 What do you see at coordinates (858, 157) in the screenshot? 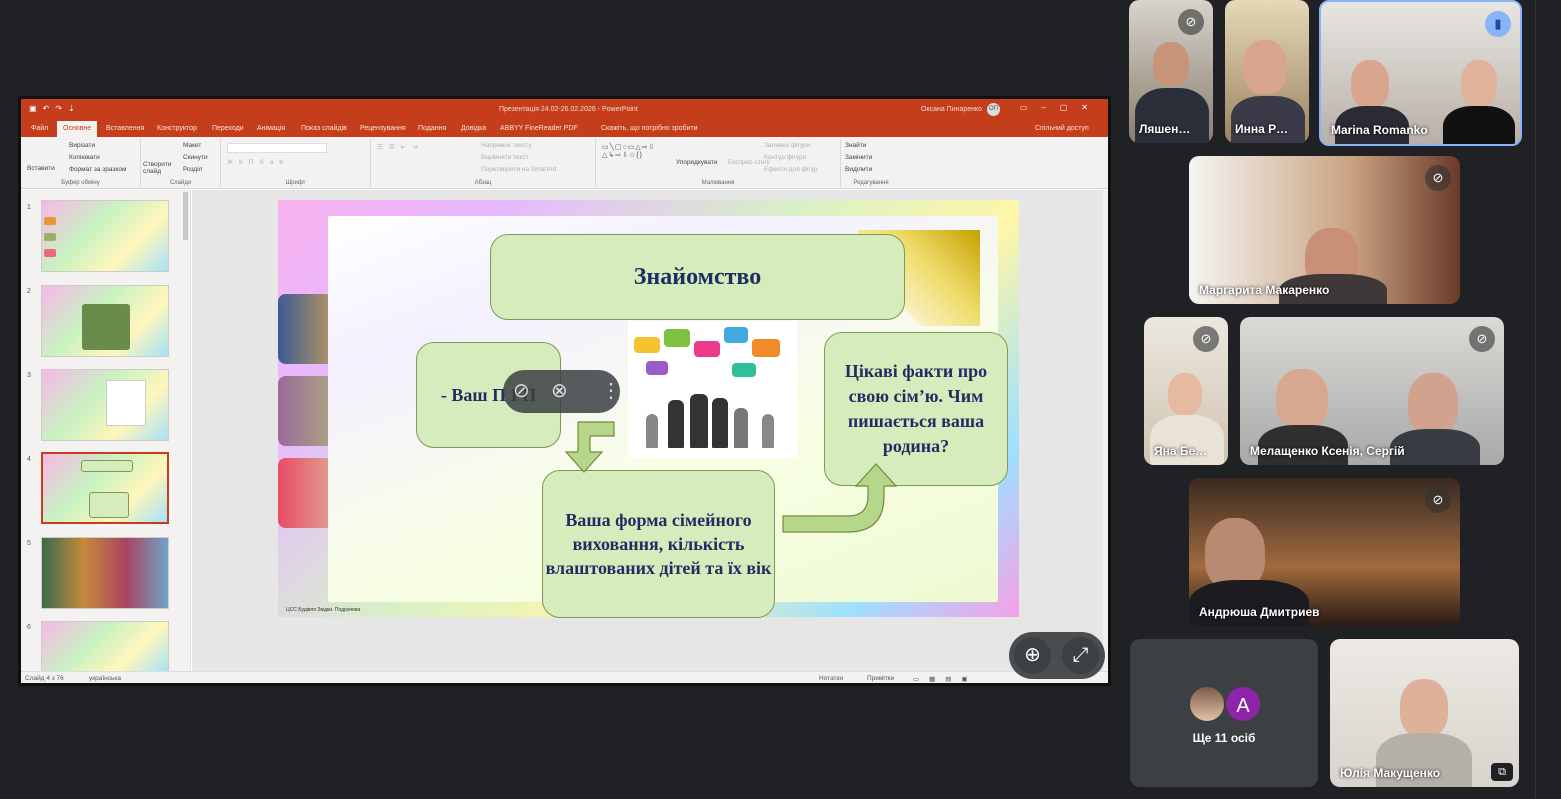
I see `replace-button: Замінити` at bounding box center [858, 157].